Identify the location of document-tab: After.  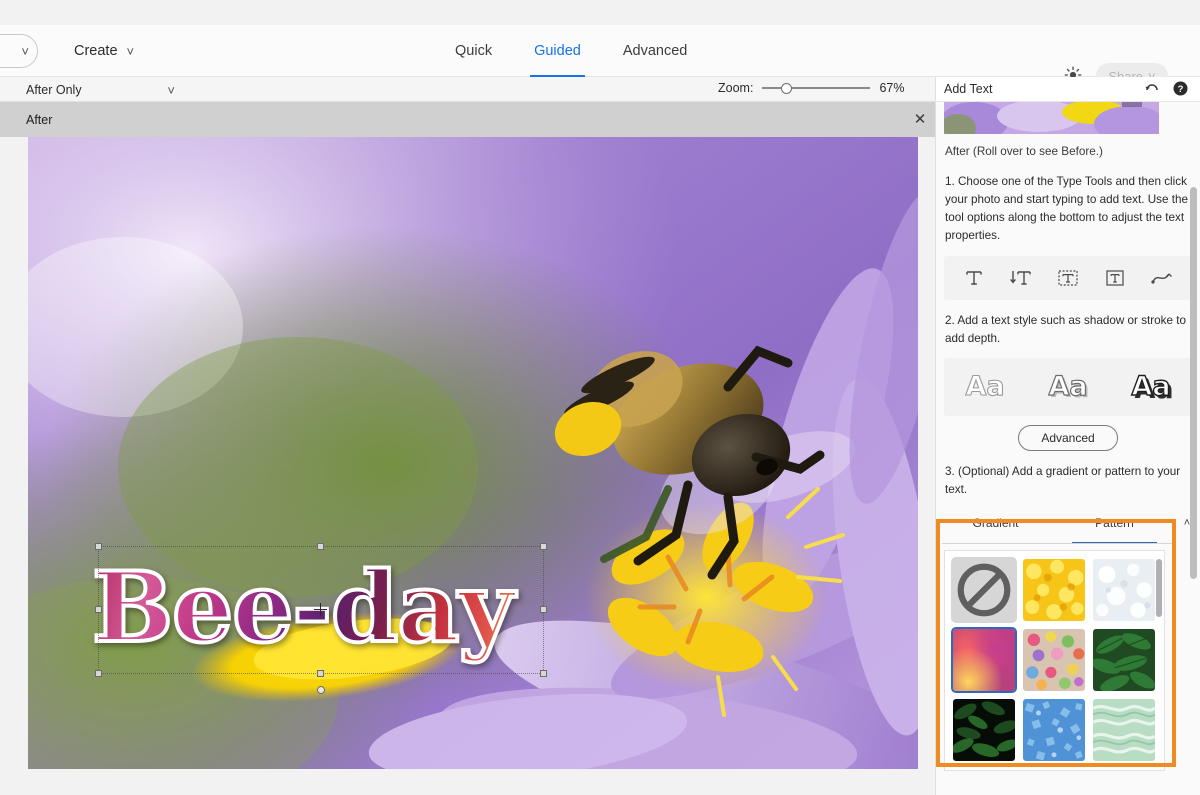
(37, 119).